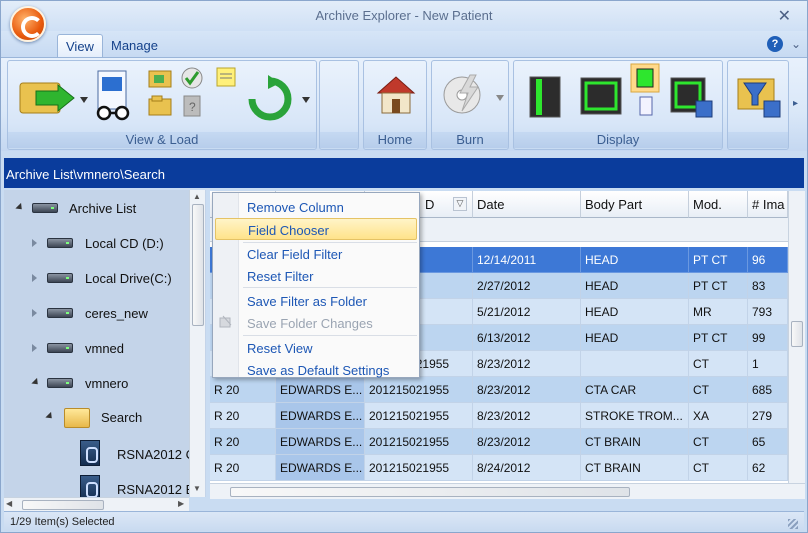  What do you see at coordinates (134, 45) in the screenshot?
I see `tab-manage: Manage` at bounding box center [134, 45].